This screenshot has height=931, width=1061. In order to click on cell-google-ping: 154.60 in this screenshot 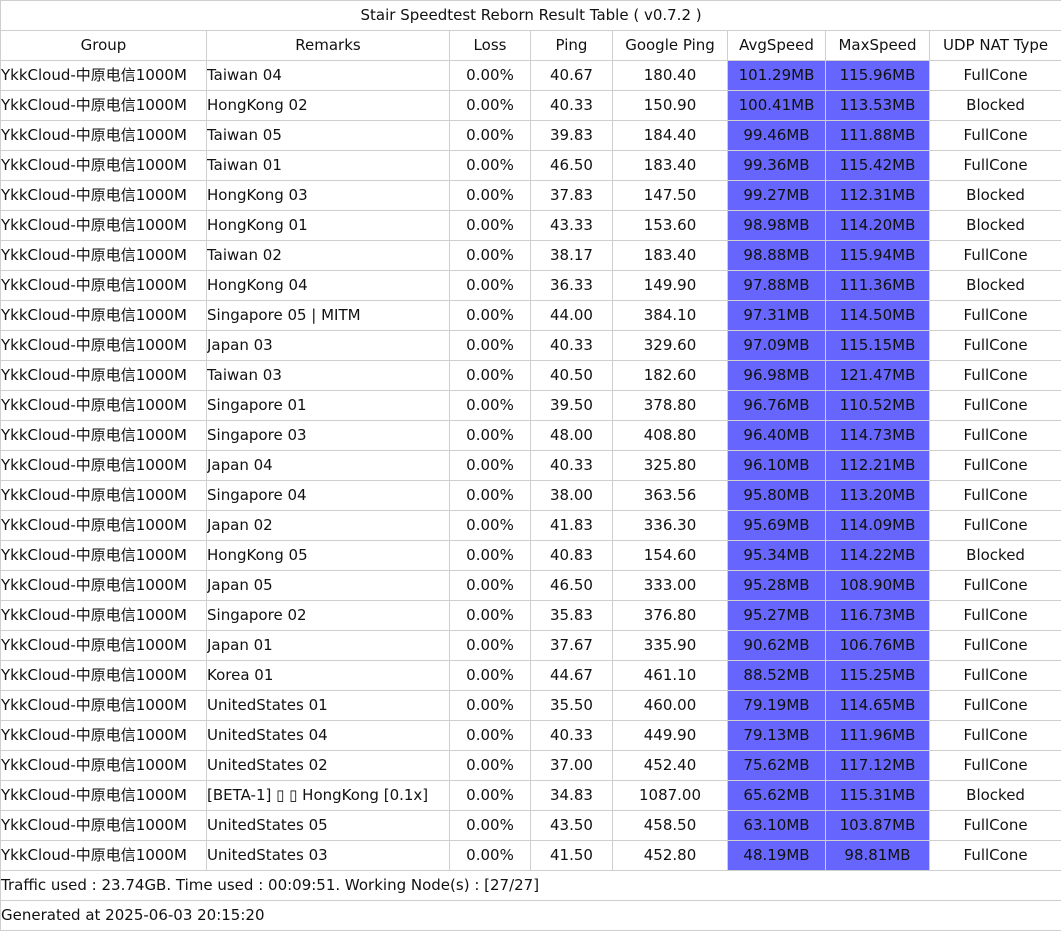, I will do `click(670, 556)`.